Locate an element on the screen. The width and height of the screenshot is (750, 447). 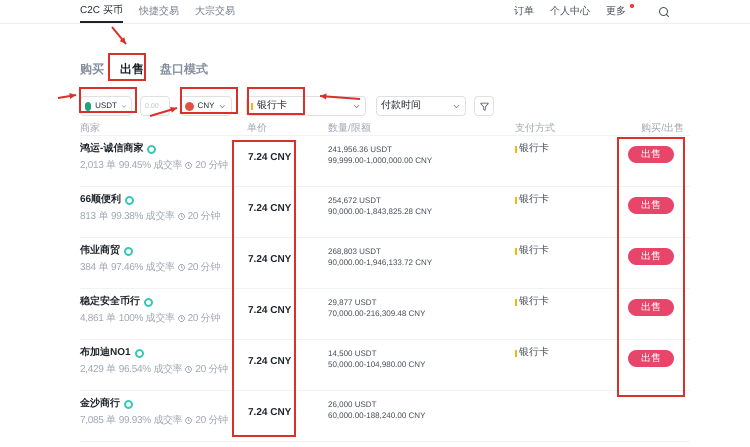
coin-label: USDT is located at coordinates (106, 106).